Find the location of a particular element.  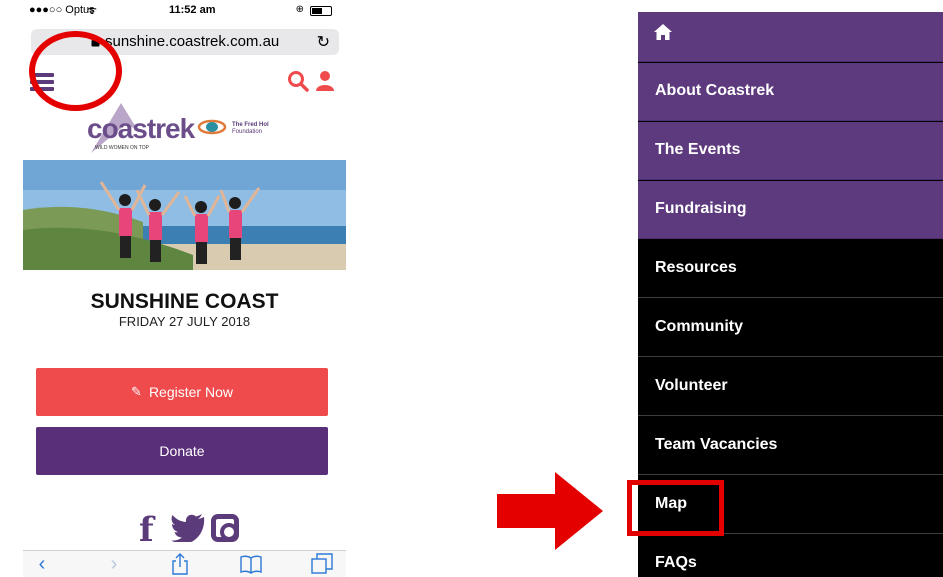

register-now-button: ✎ Register Now is located at coordinates (182, 392).